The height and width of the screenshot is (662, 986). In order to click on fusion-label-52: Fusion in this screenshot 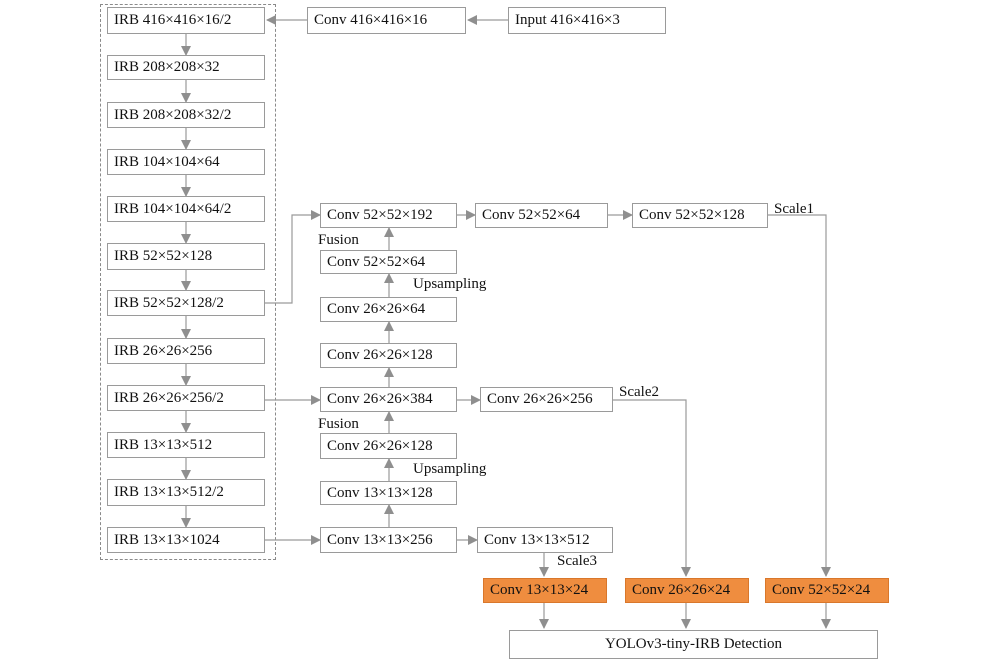, I will do `click(338, 240)`.